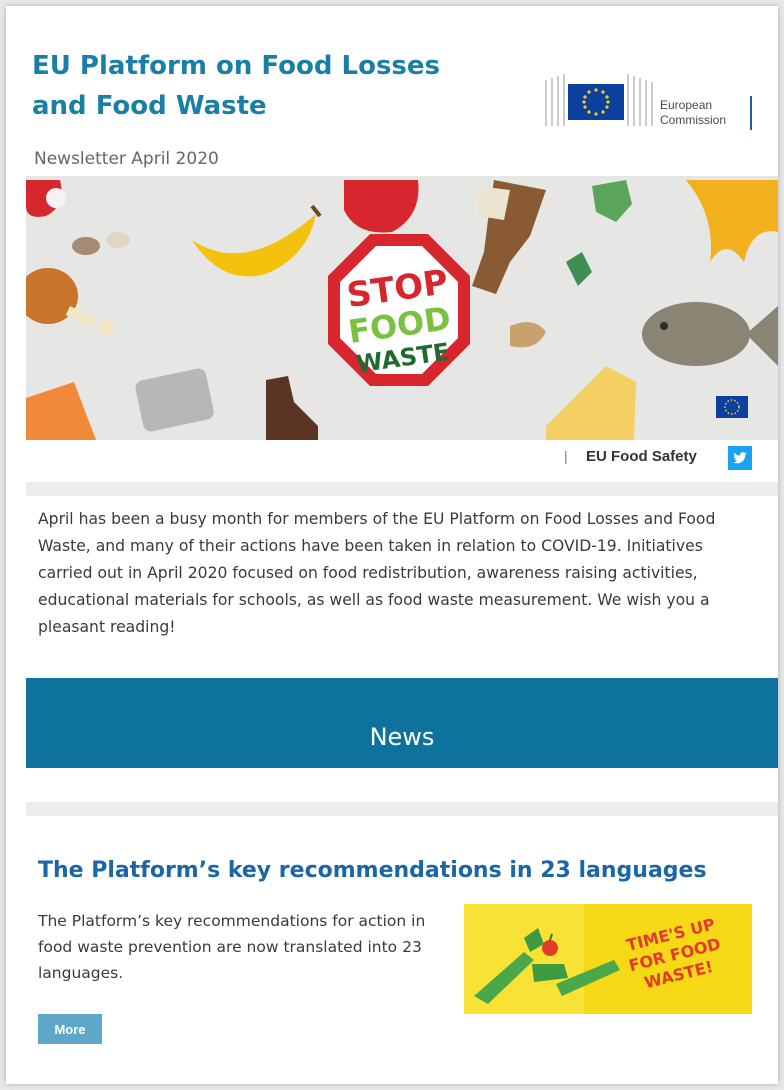 This screenshot has height=1090, width=784. I want to click on ec-logo-text: European Commission, so click(693, 113).